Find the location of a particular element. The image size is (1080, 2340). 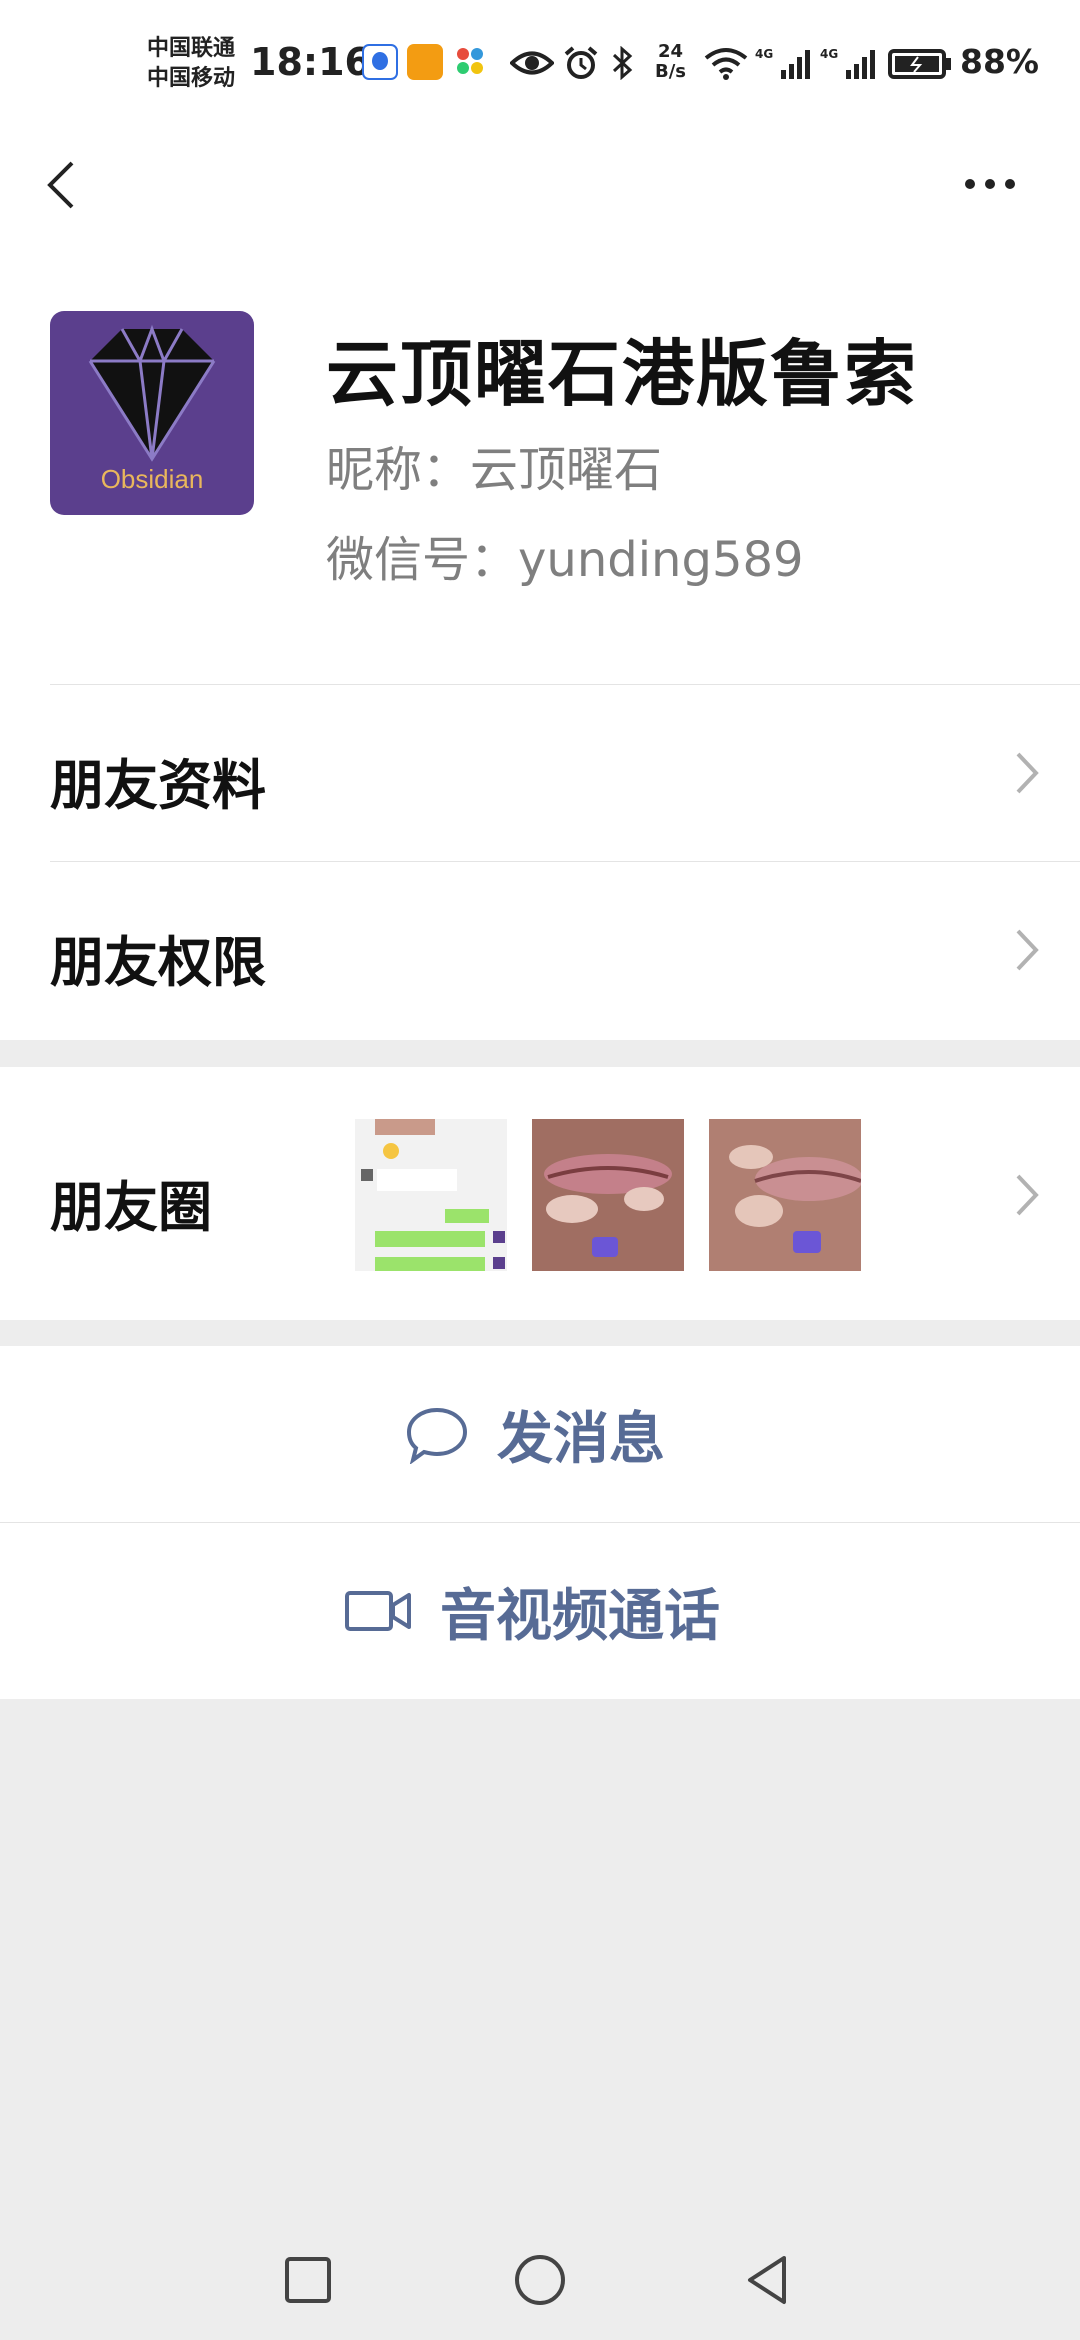

home-circle-icon is located at coordinates (540, 2280).